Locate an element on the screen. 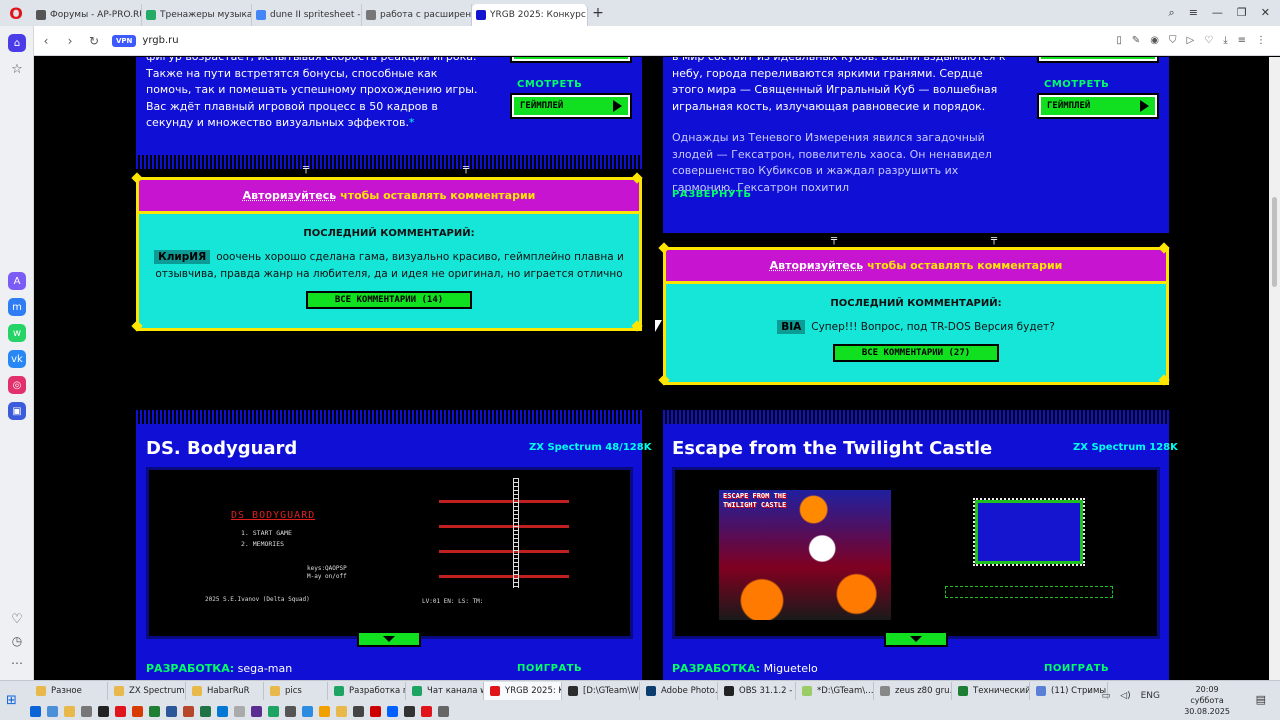  close-icon: ✕ is located at coordinates (1265, 13).